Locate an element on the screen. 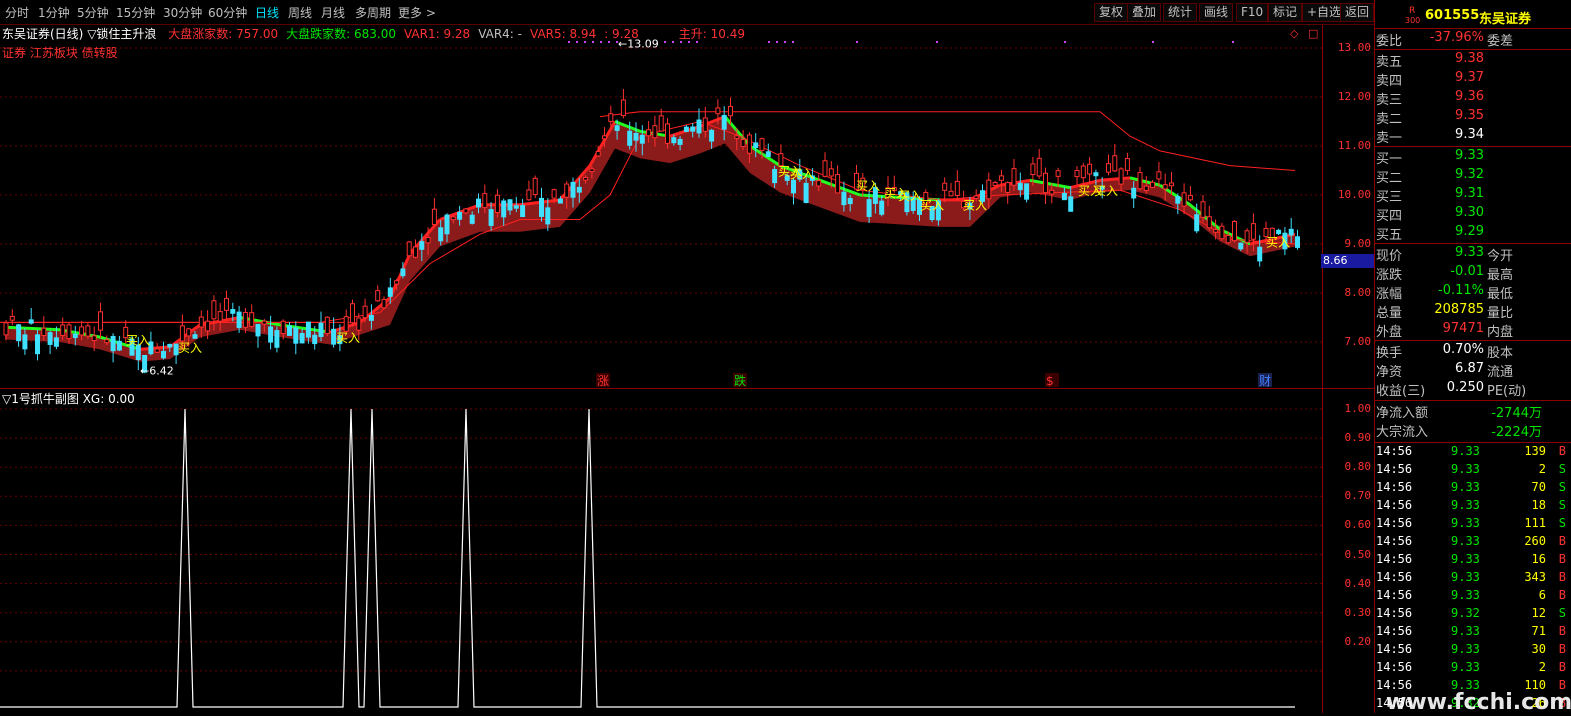  toolbar-button-0: 复权 is located at coordinates (1111, 12).